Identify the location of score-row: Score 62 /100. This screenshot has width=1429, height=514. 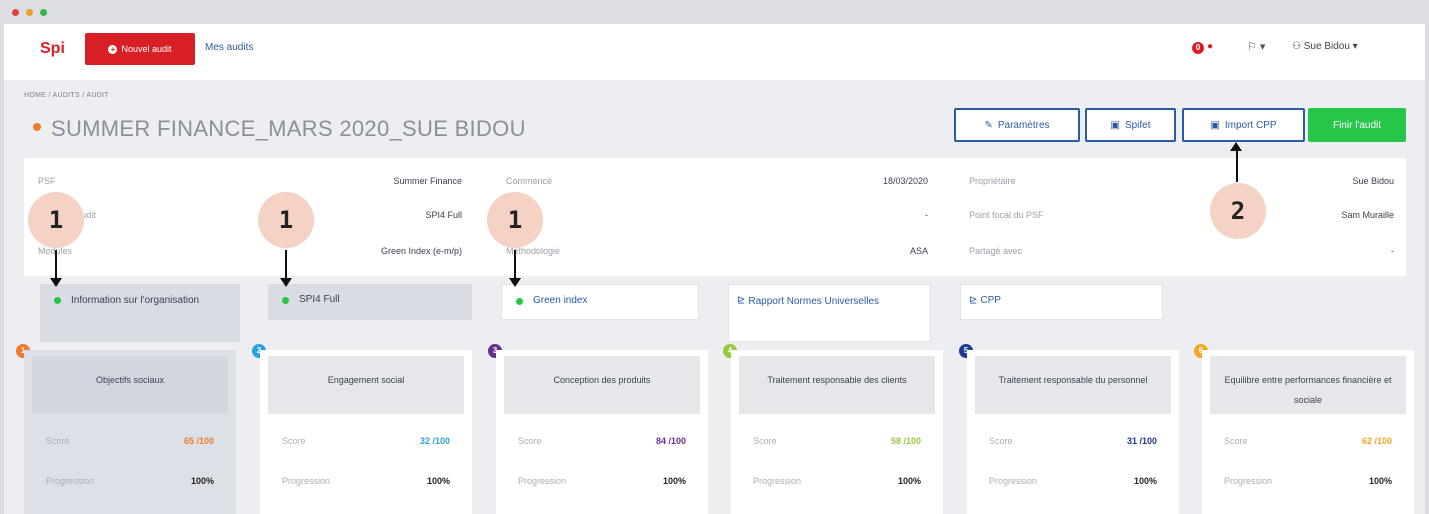
(1308, 441).